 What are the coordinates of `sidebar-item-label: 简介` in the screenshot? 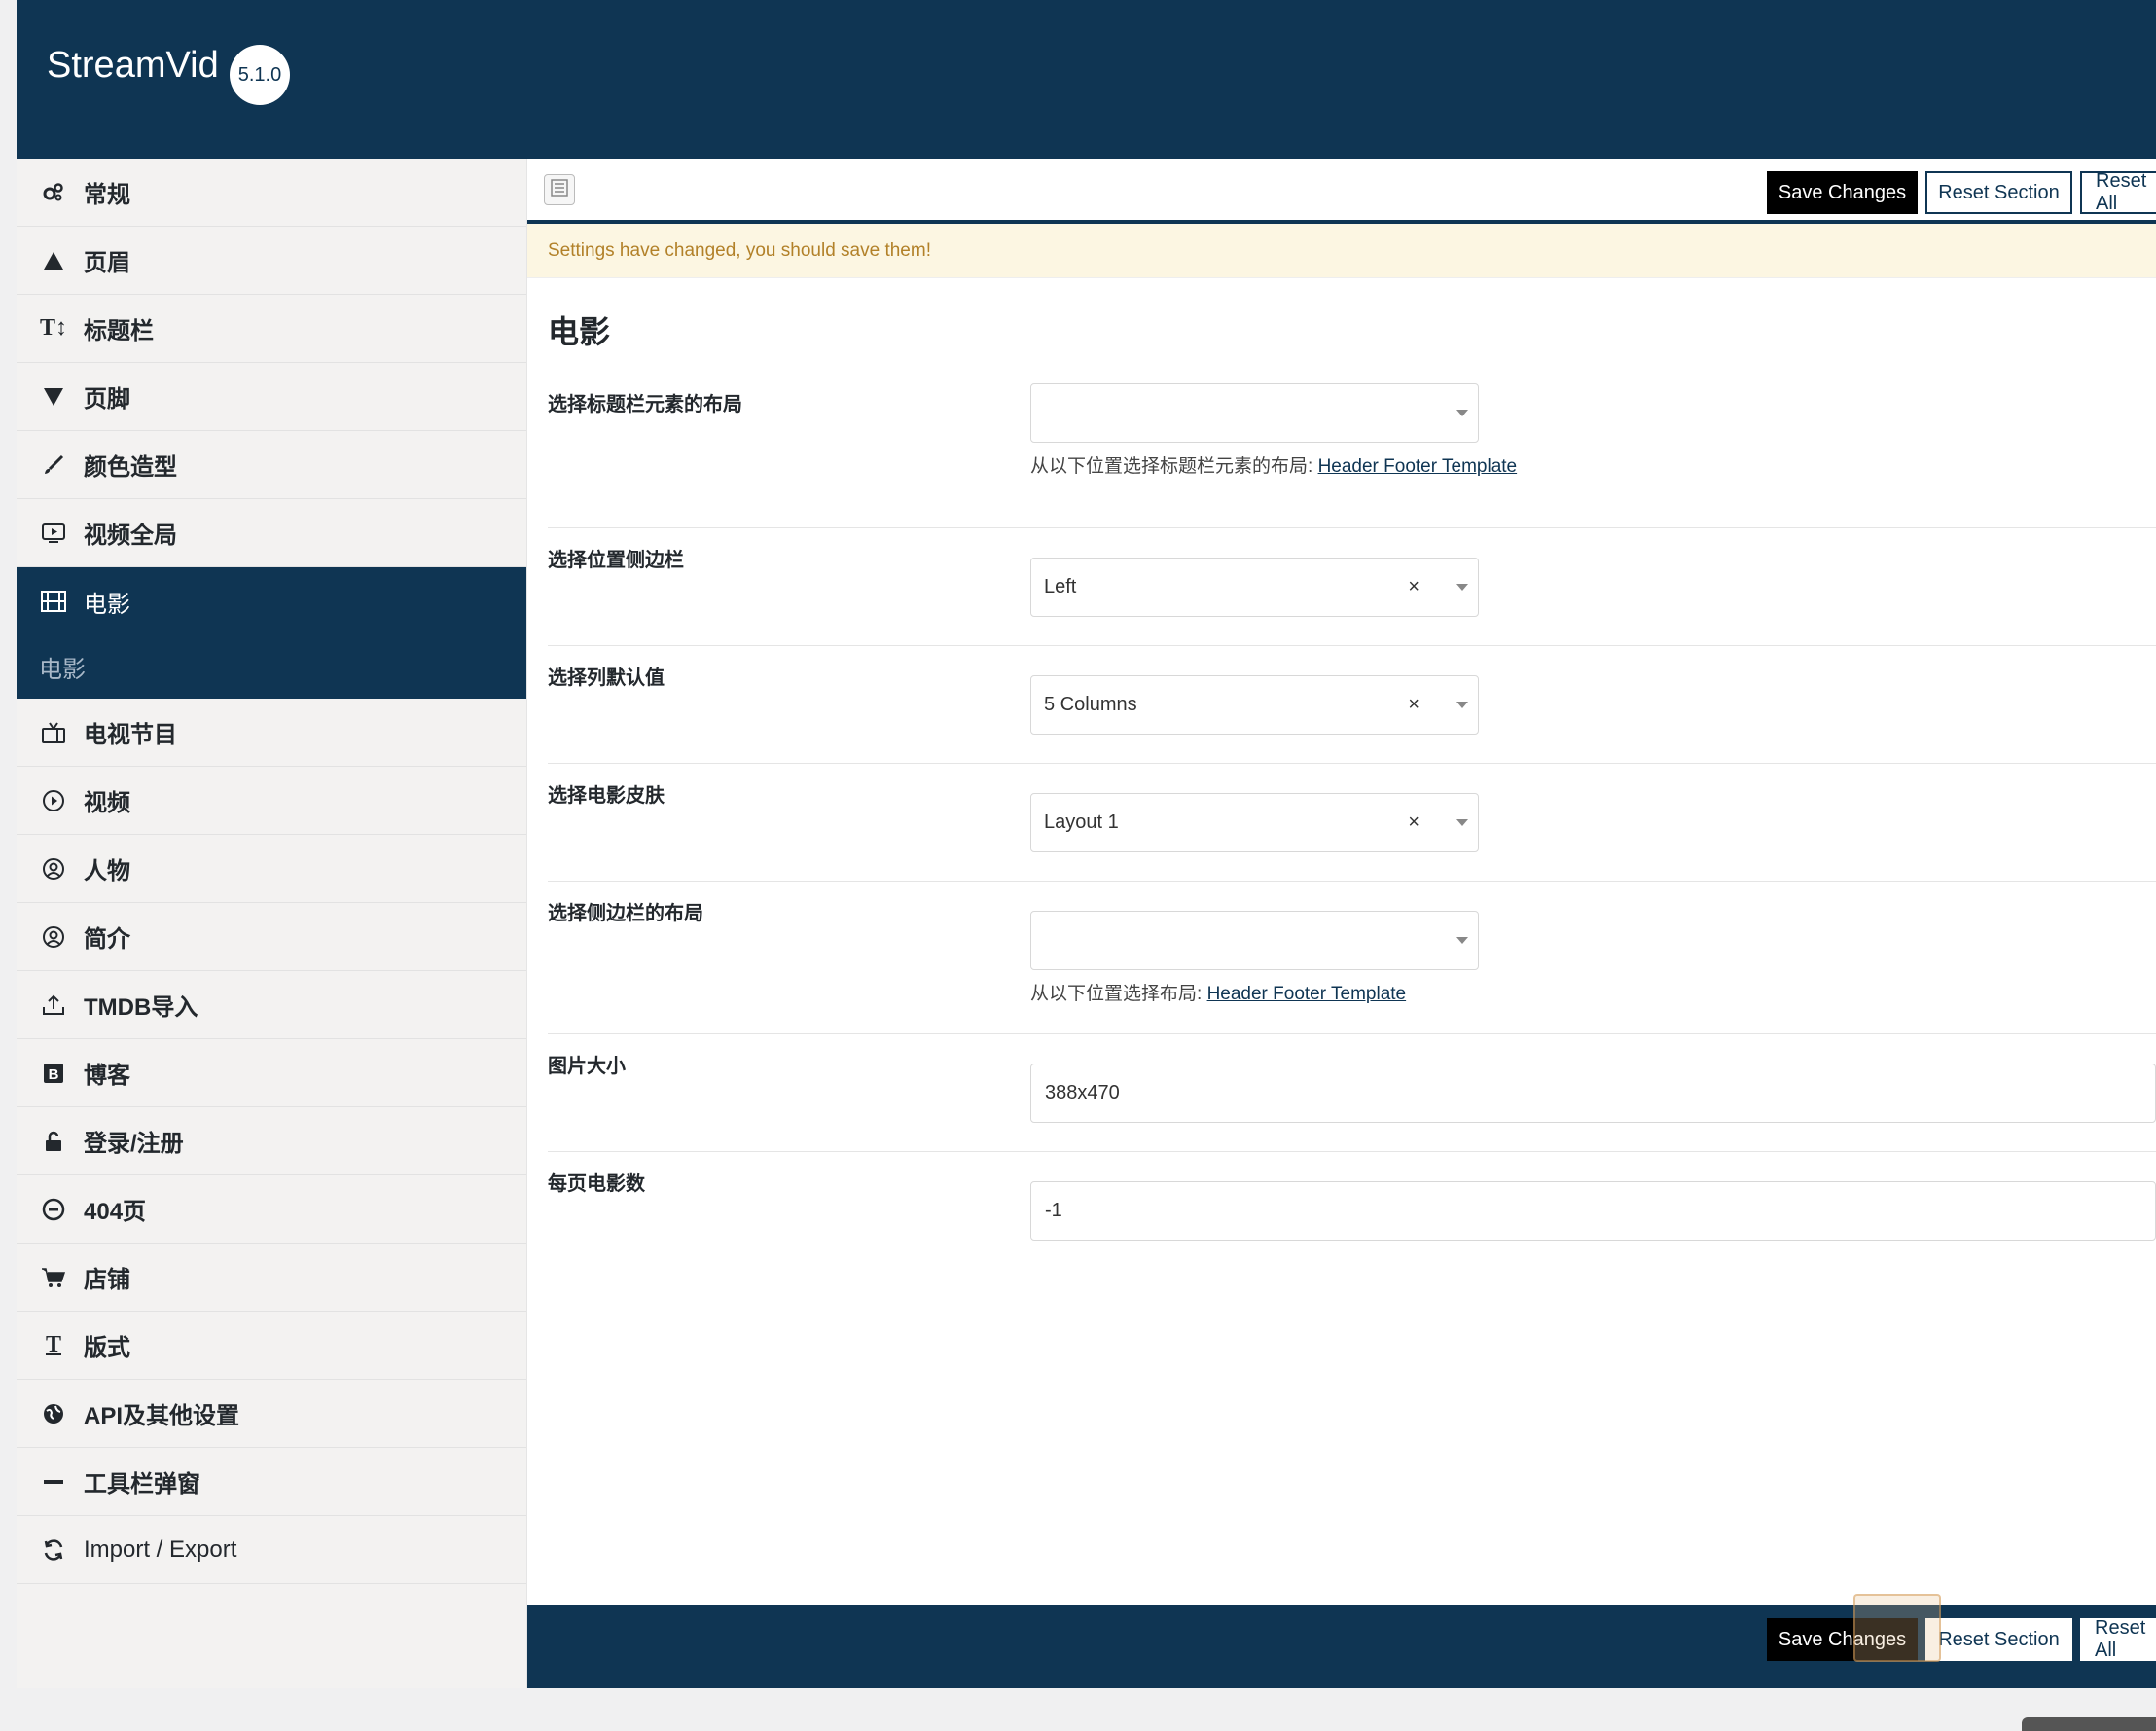 It's located at (107, 939).